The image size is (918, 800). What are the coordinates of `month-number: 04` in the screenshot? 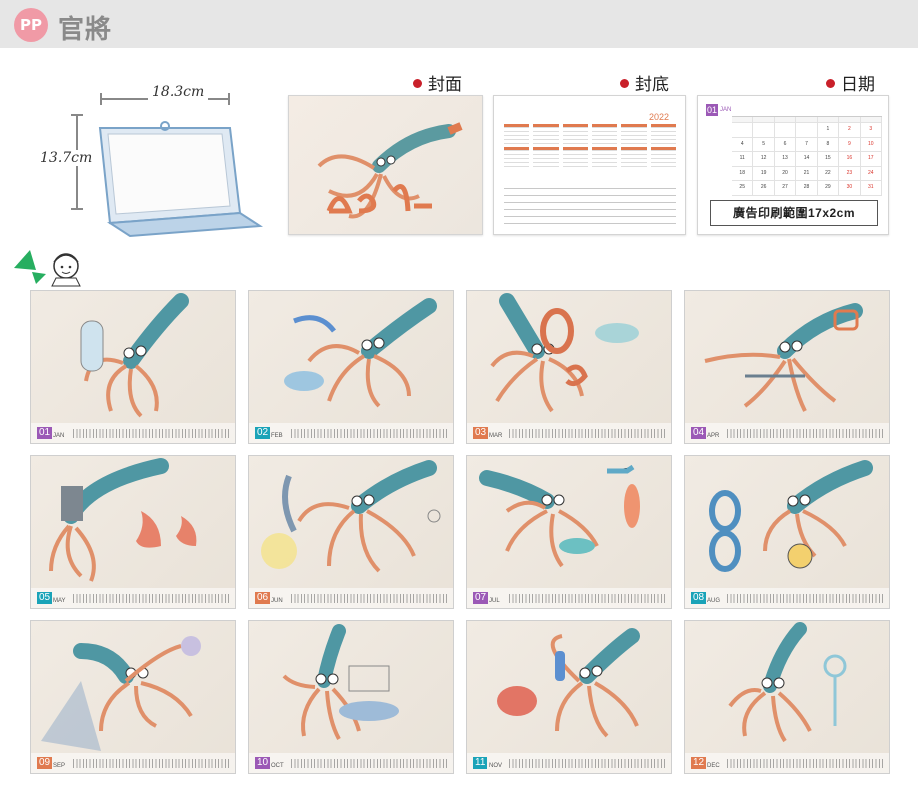 It's located at (699, 433).